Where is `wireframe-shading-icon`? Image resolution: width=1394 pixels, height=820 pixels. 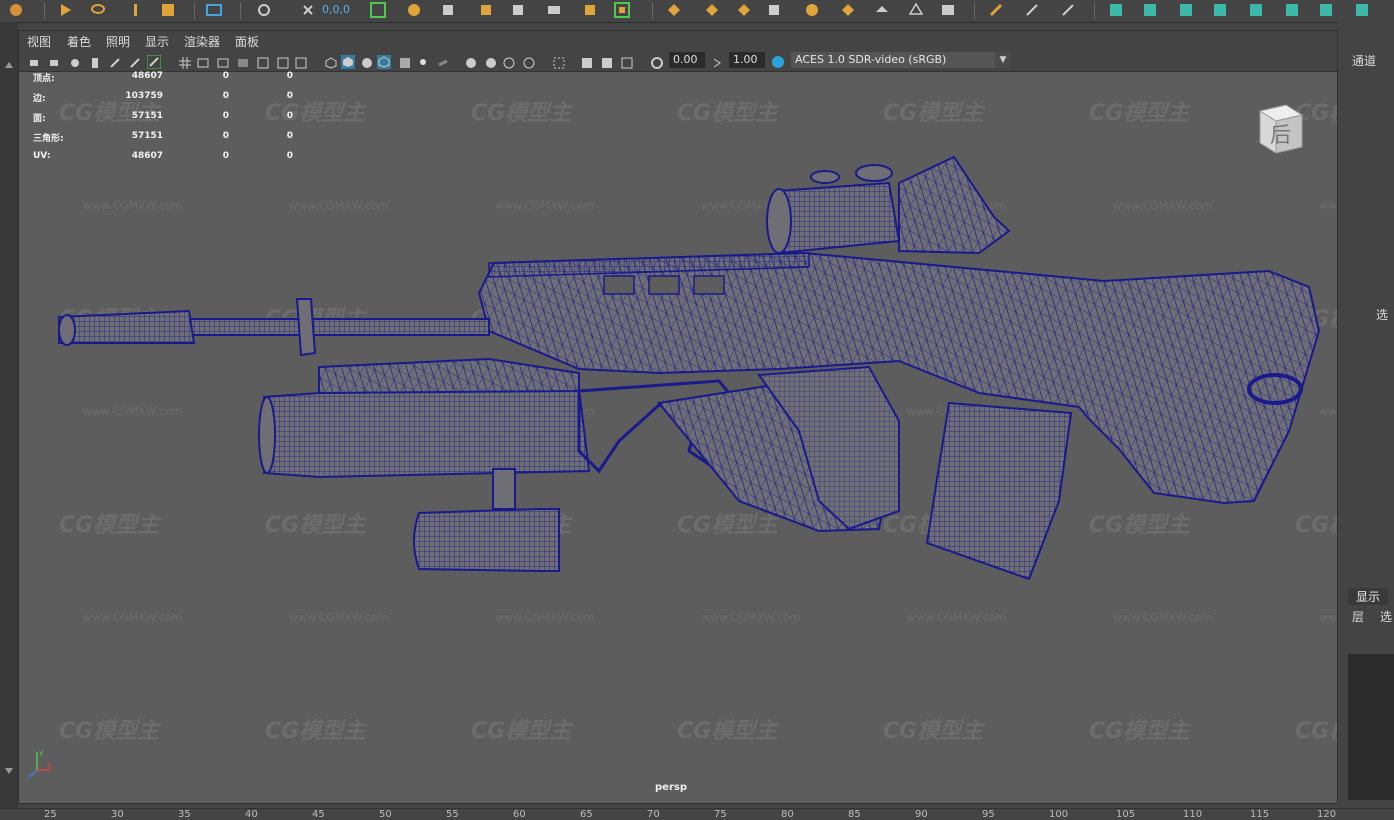
wireframe-shading-icon is located at coordinates (331, 61).